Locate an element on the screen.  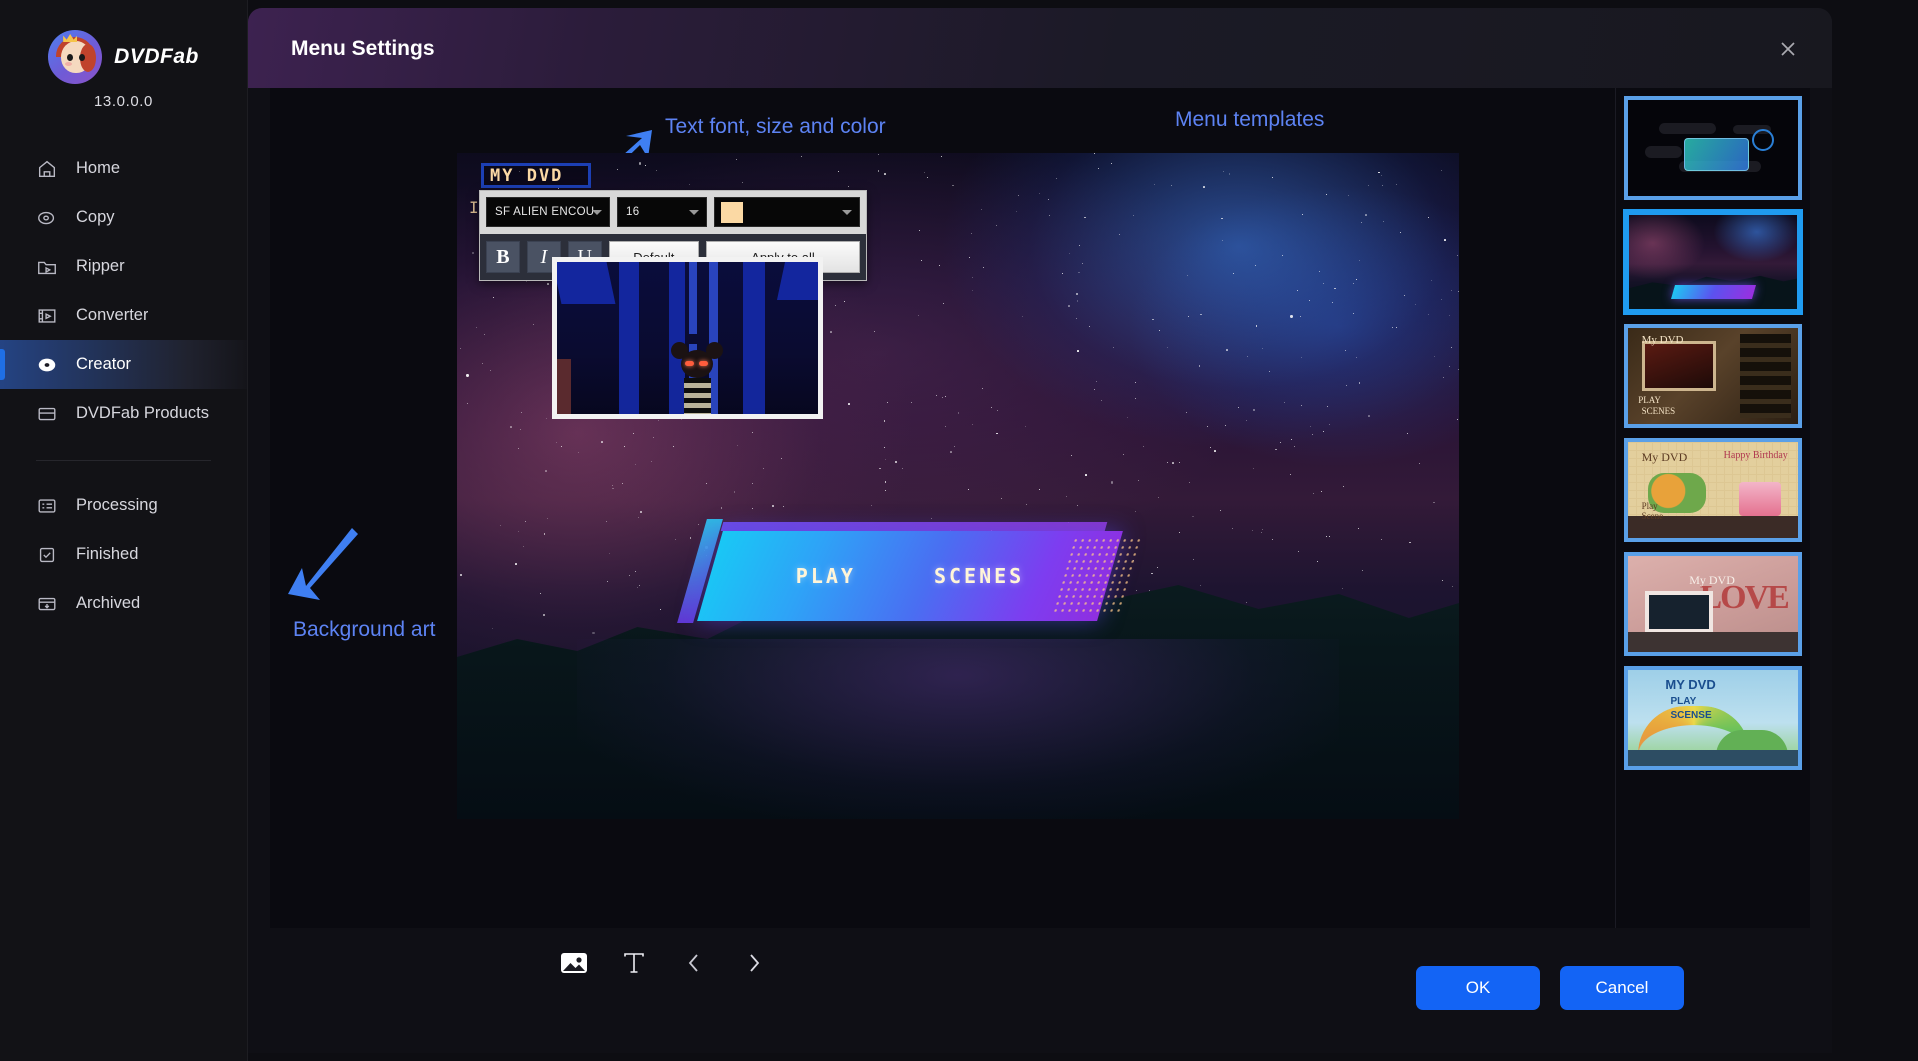
template-item-night-sky is located at coordinates (1713, 262).